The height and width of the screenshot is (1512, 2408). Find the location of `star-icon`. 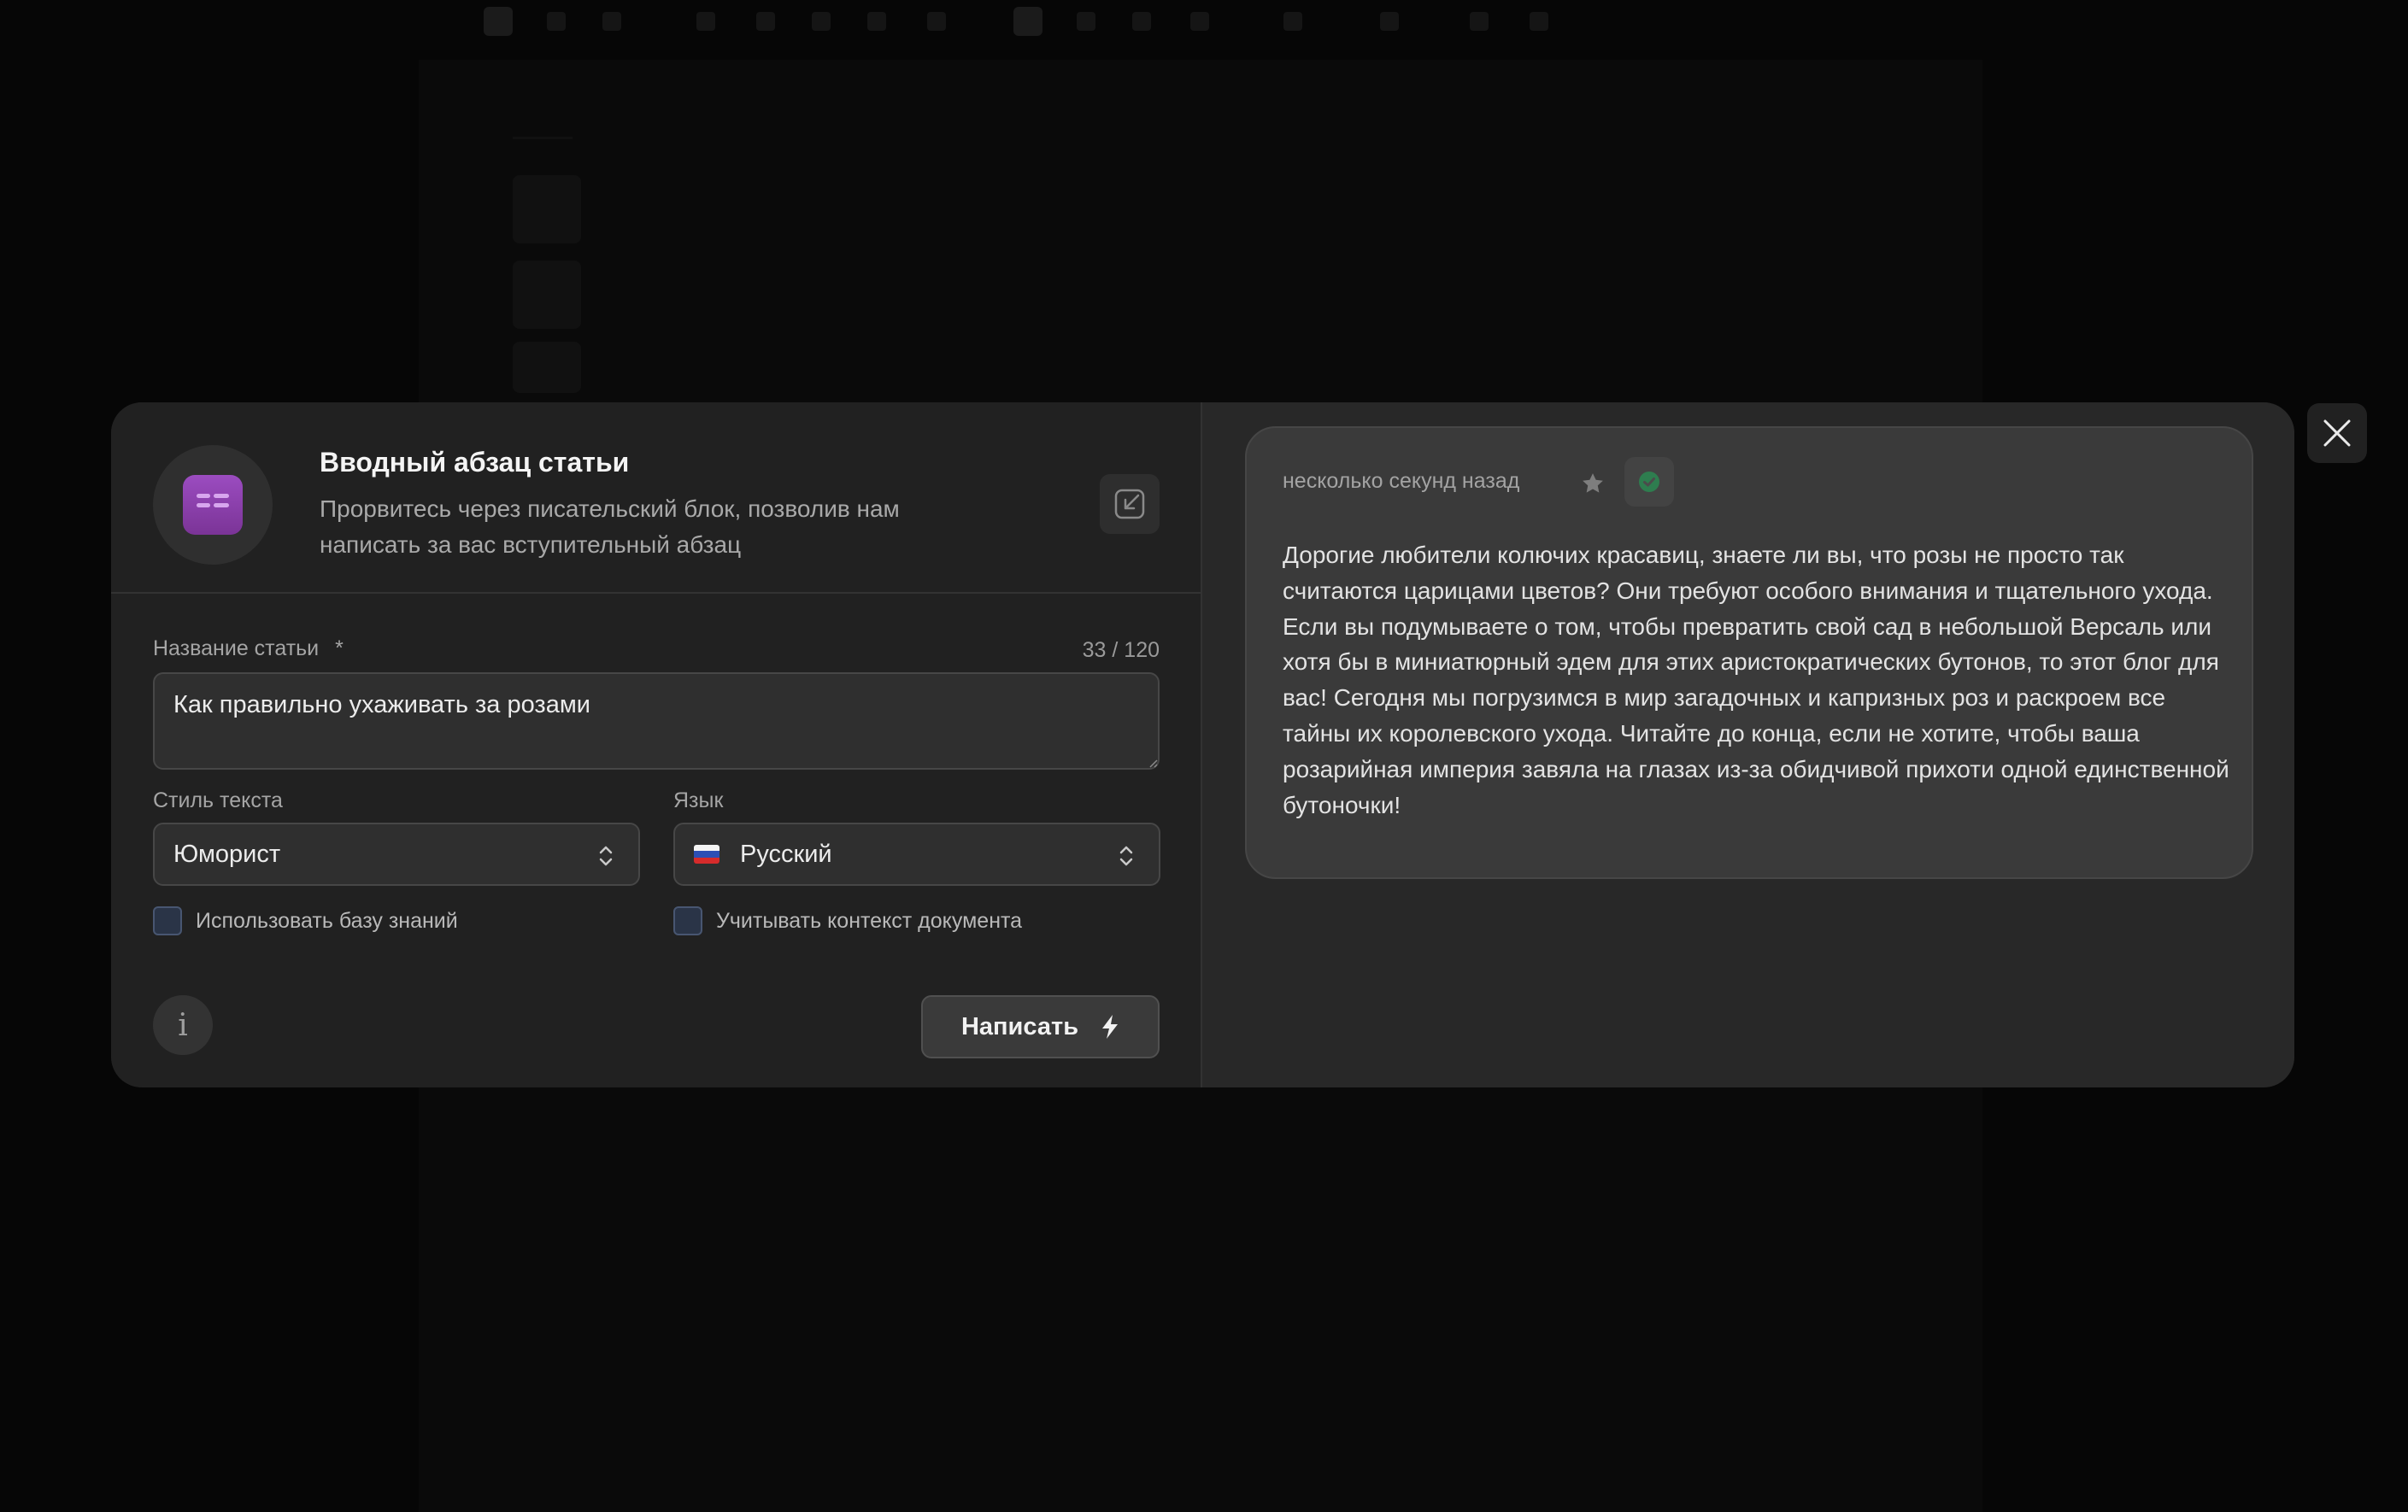

star-icon is located at coordinates (1593, 484).